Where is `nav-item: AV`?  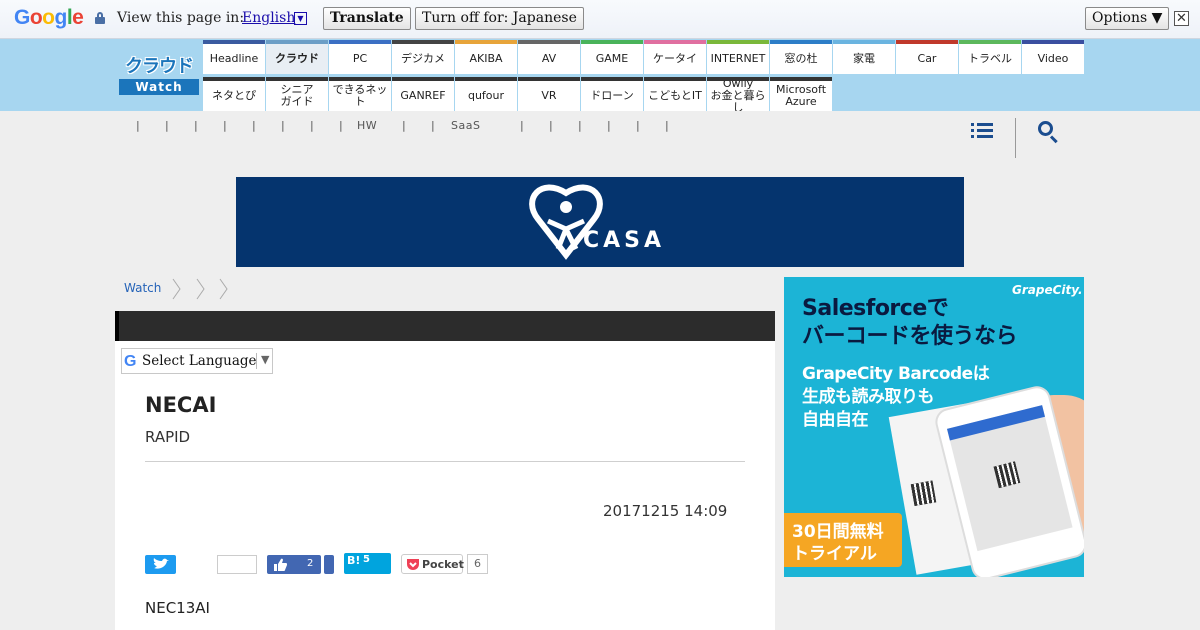
nav-item: AV is located at coordinates (549, 57).